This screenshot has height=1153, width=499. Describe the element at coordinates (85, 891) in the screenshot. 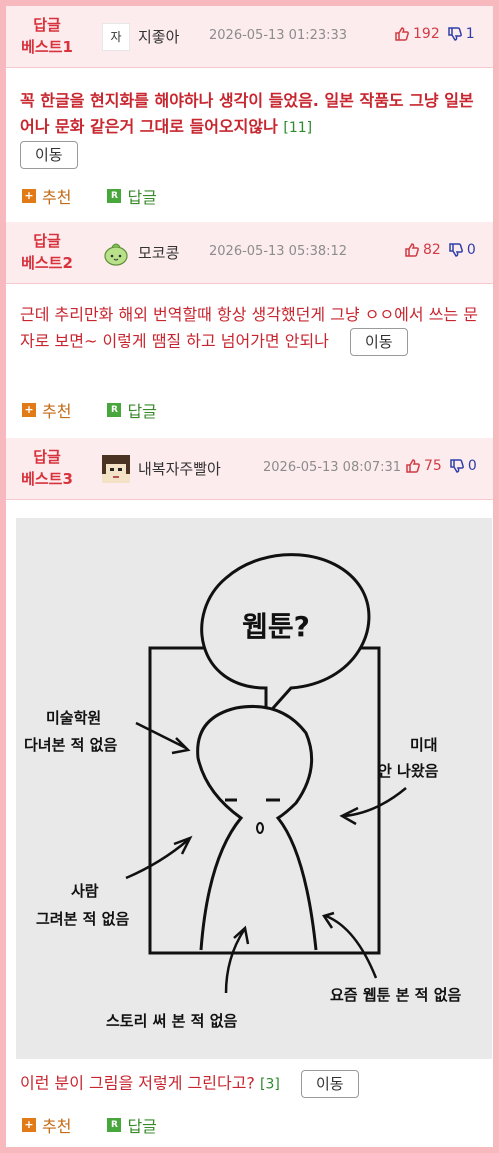

I see `label-drew-people-1: 사람` at that location.